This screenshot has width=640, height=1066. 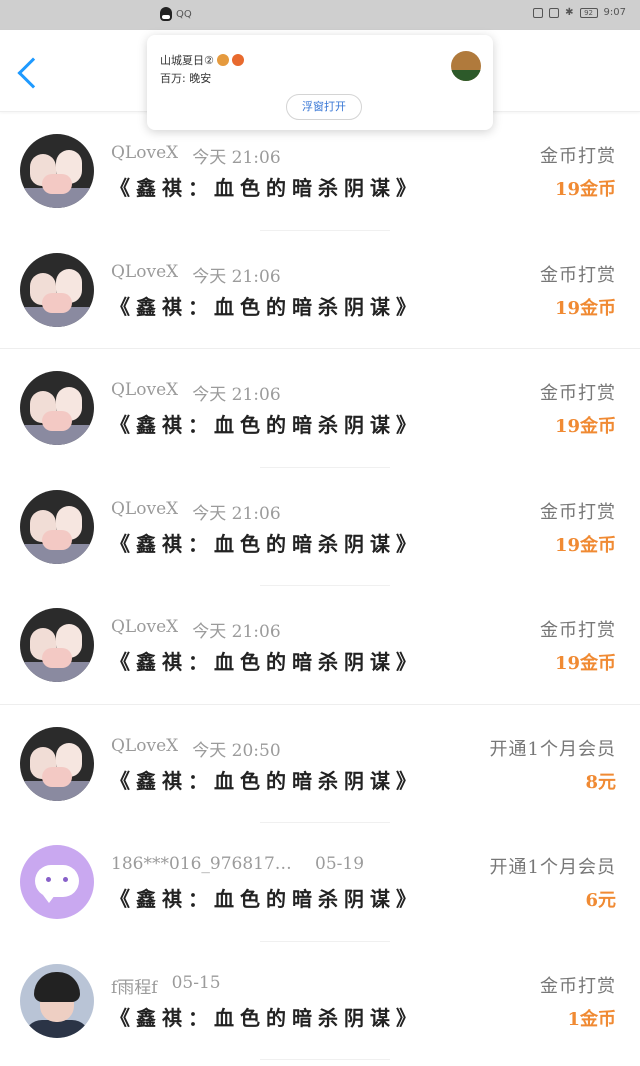 I want to click on notification-avatar, so click(x=466, y=66).